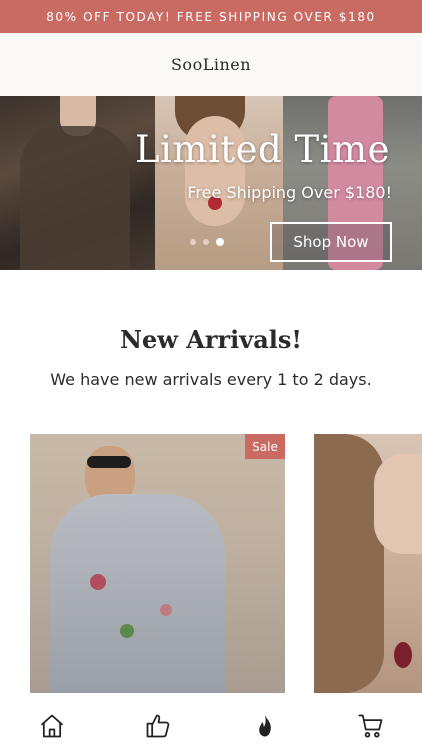 This screenshot has height=750, width=422. Describe the element at coordinates (77, 183) in the screenshot. I see `hero-image-velvet-blouse` at that location.